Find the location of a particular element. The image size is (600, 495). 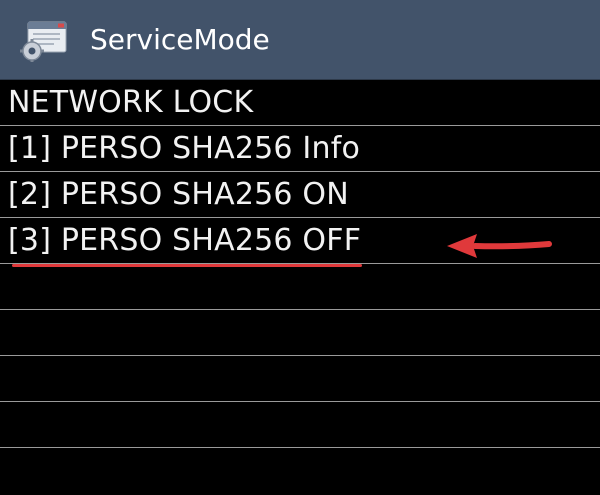

annotation-arrow-icon is located at coordinates (499, 246).